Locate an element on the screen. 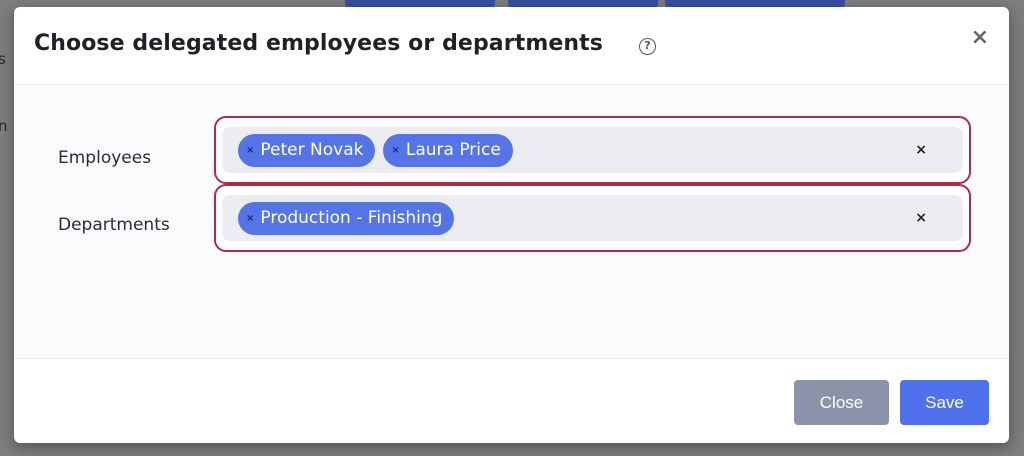 The width and height of the screenshot is (1024, 456). chip-label: Laura Price is located at coordinates (453, 150).